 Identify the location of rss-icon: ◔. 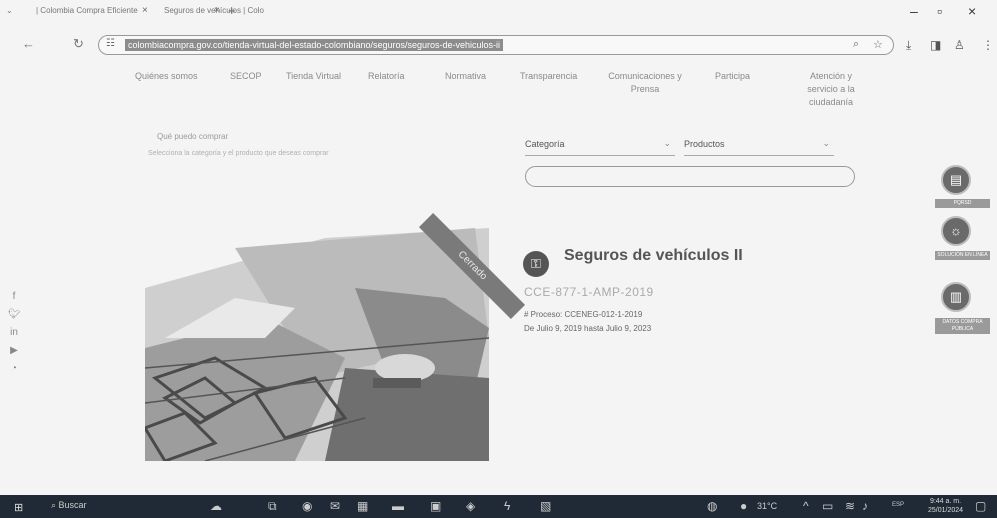
(14, 368).